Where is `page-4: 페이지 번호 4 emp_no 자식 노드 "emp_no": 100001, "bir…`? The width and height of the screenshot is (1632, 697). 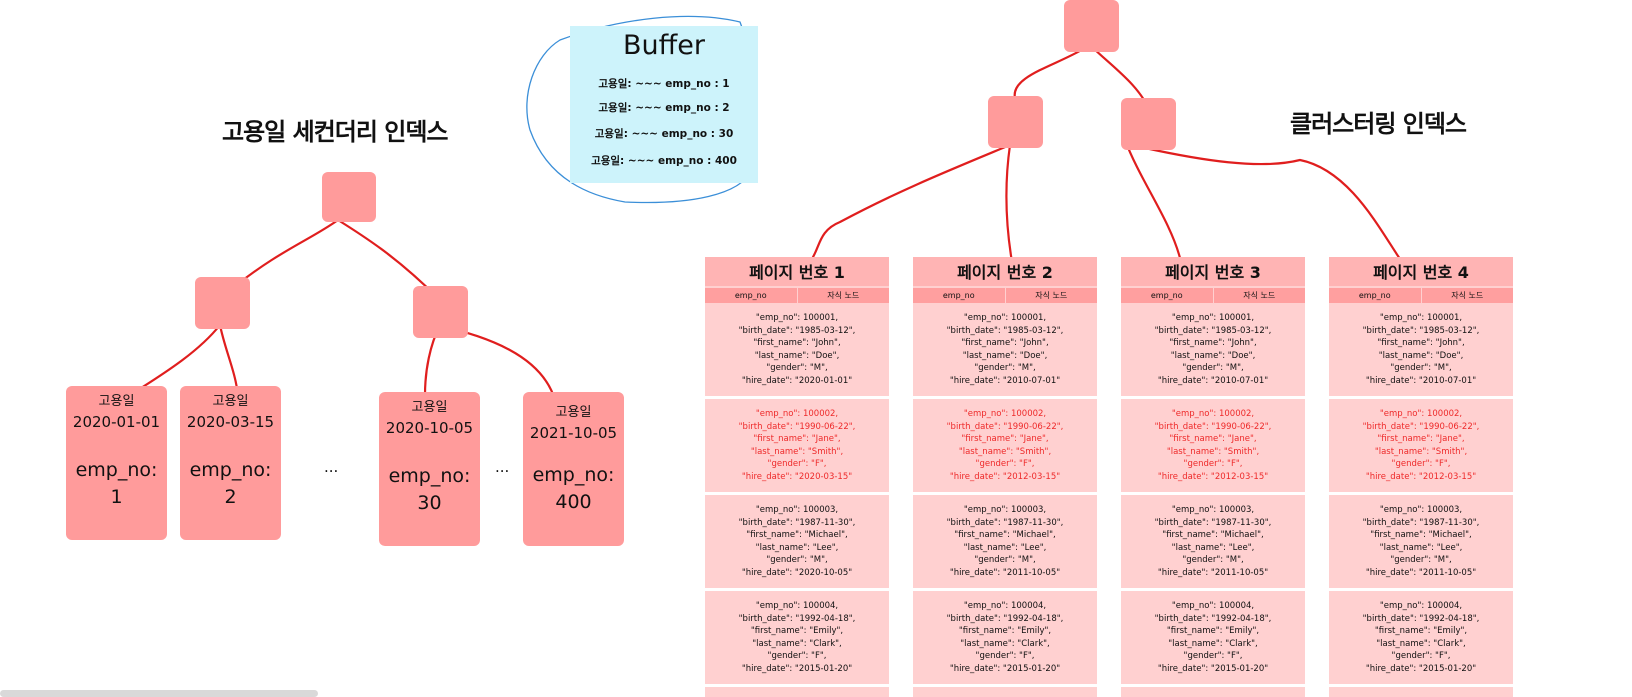 page-4: 페이지 번호 4 emp_no 자식 노드 "emp_no": 100001, "bir… is located at coordinates (1421, 477).